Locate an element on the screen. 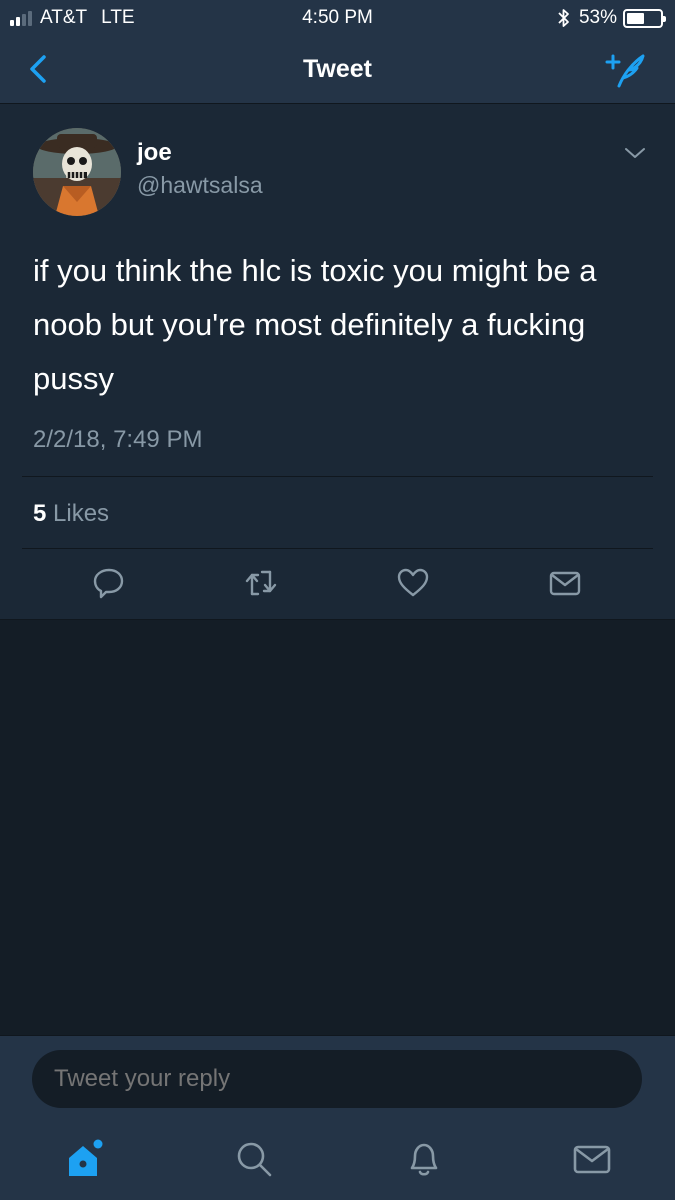 Image resolution: width=675 pixels, height=1200 pixels. avatar-skeleton-cowboy-icon is located at coordinates (77, 172).